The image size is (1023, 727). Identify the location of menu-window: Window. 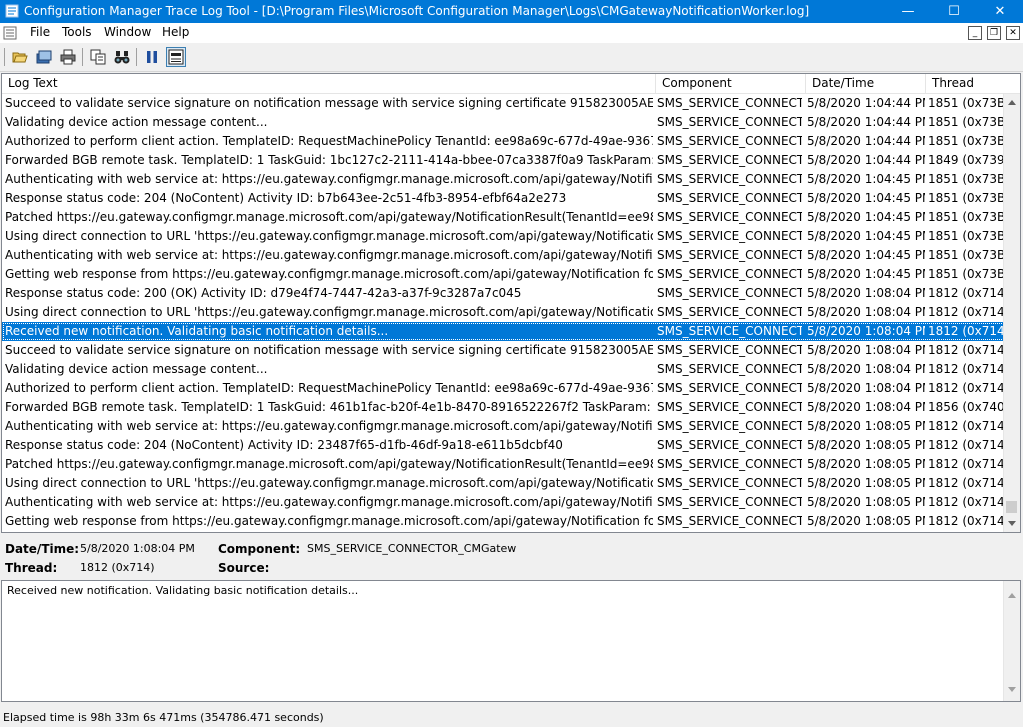
(127, 32).